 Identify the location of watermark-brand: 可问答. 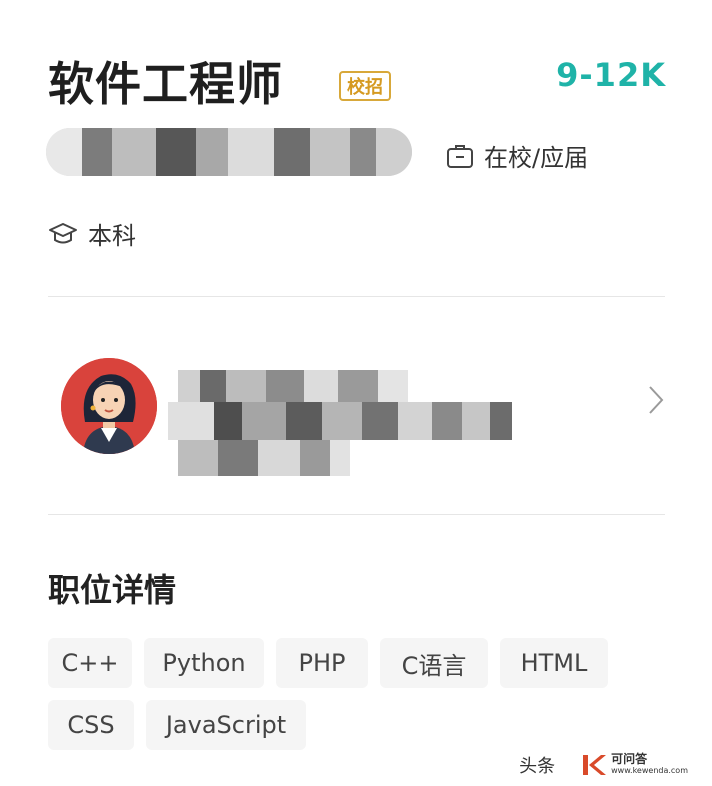
(629, 759).